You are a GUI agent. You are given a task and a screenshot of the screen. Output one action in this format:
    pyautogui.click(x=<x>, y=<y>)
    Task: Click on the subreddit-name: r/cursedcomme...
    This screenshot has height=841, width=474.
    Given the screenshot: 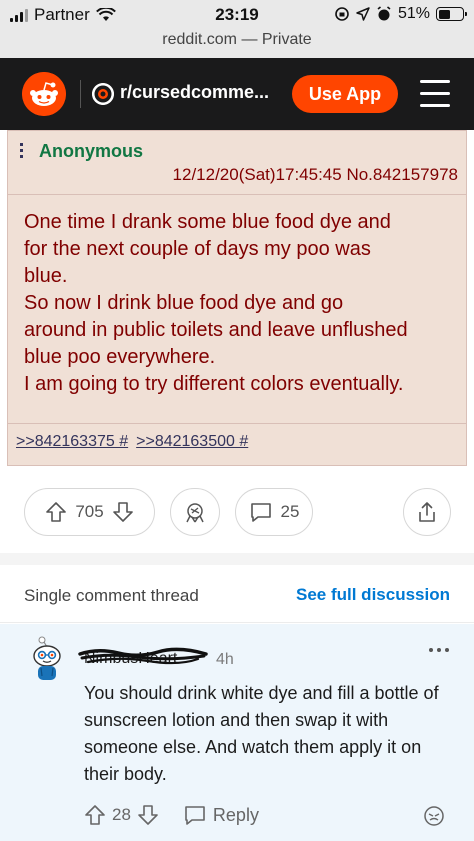 What is the action you would take?
    pyautogui.click(x=194, y=92)
    